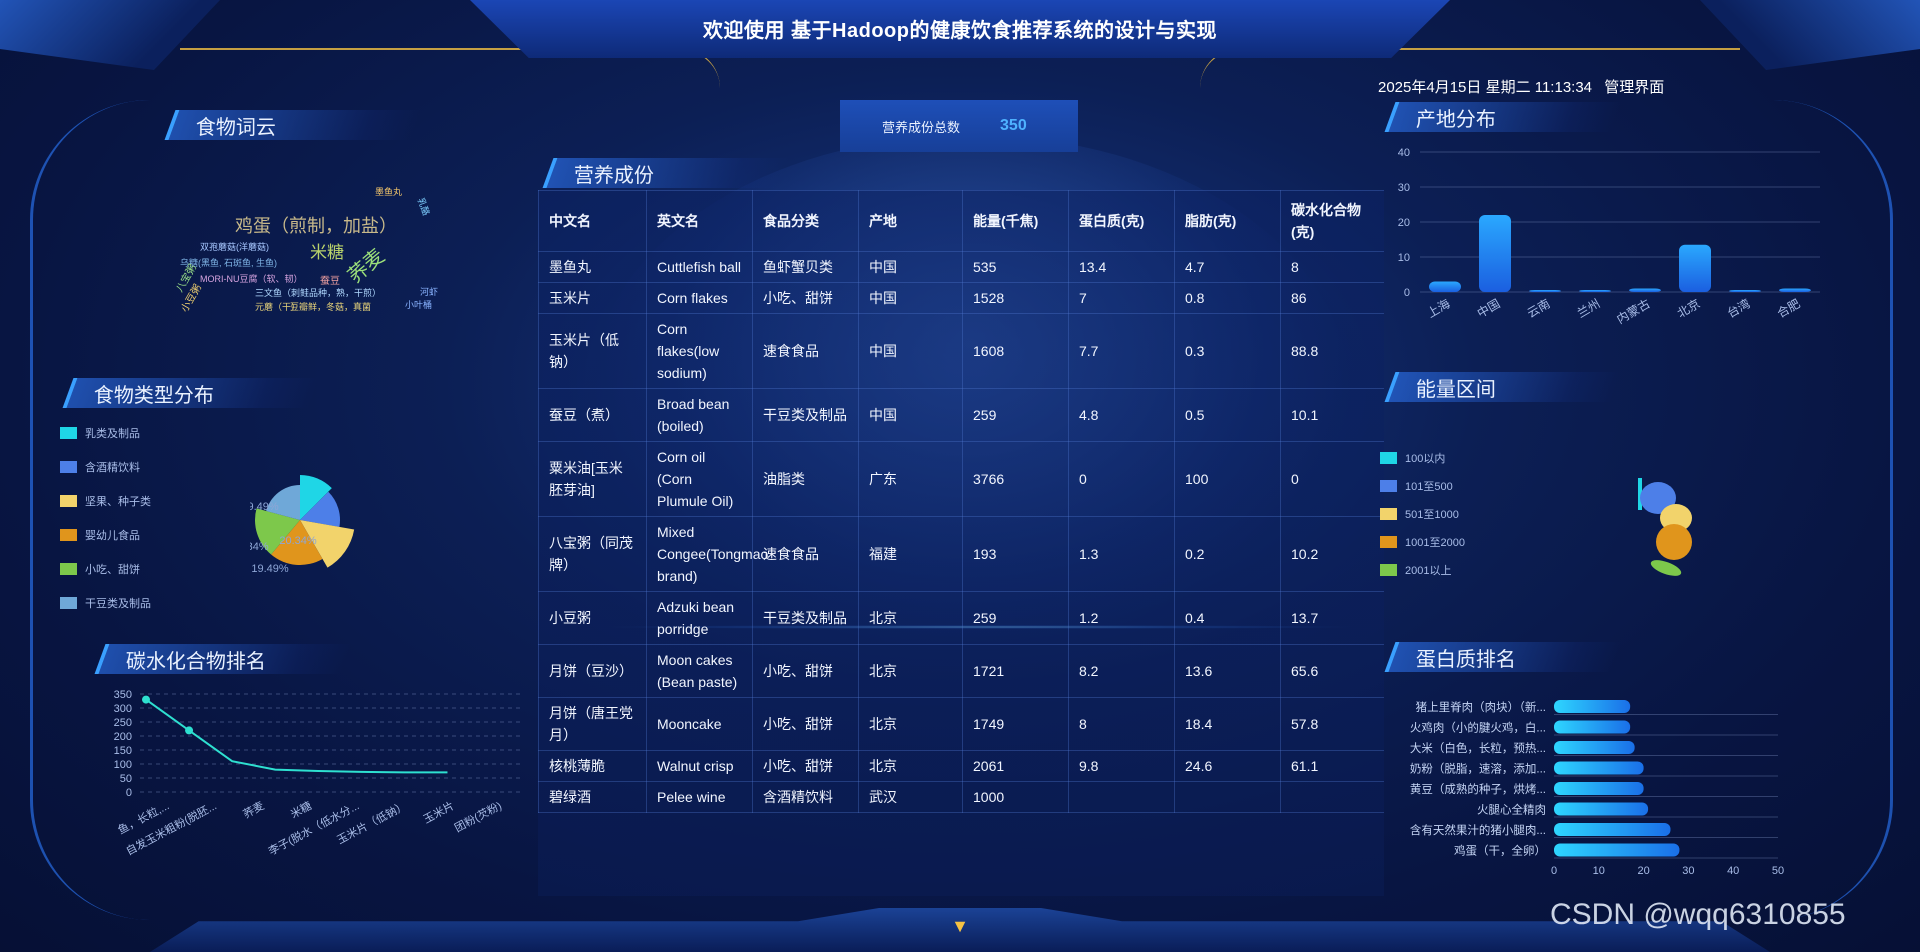 This screenshot has height=952, width=1920. What do you see at coordinates (1634, 87) in the screenshot?
I see `admin-link: 管理界面` at bounding box center [1634, 87].